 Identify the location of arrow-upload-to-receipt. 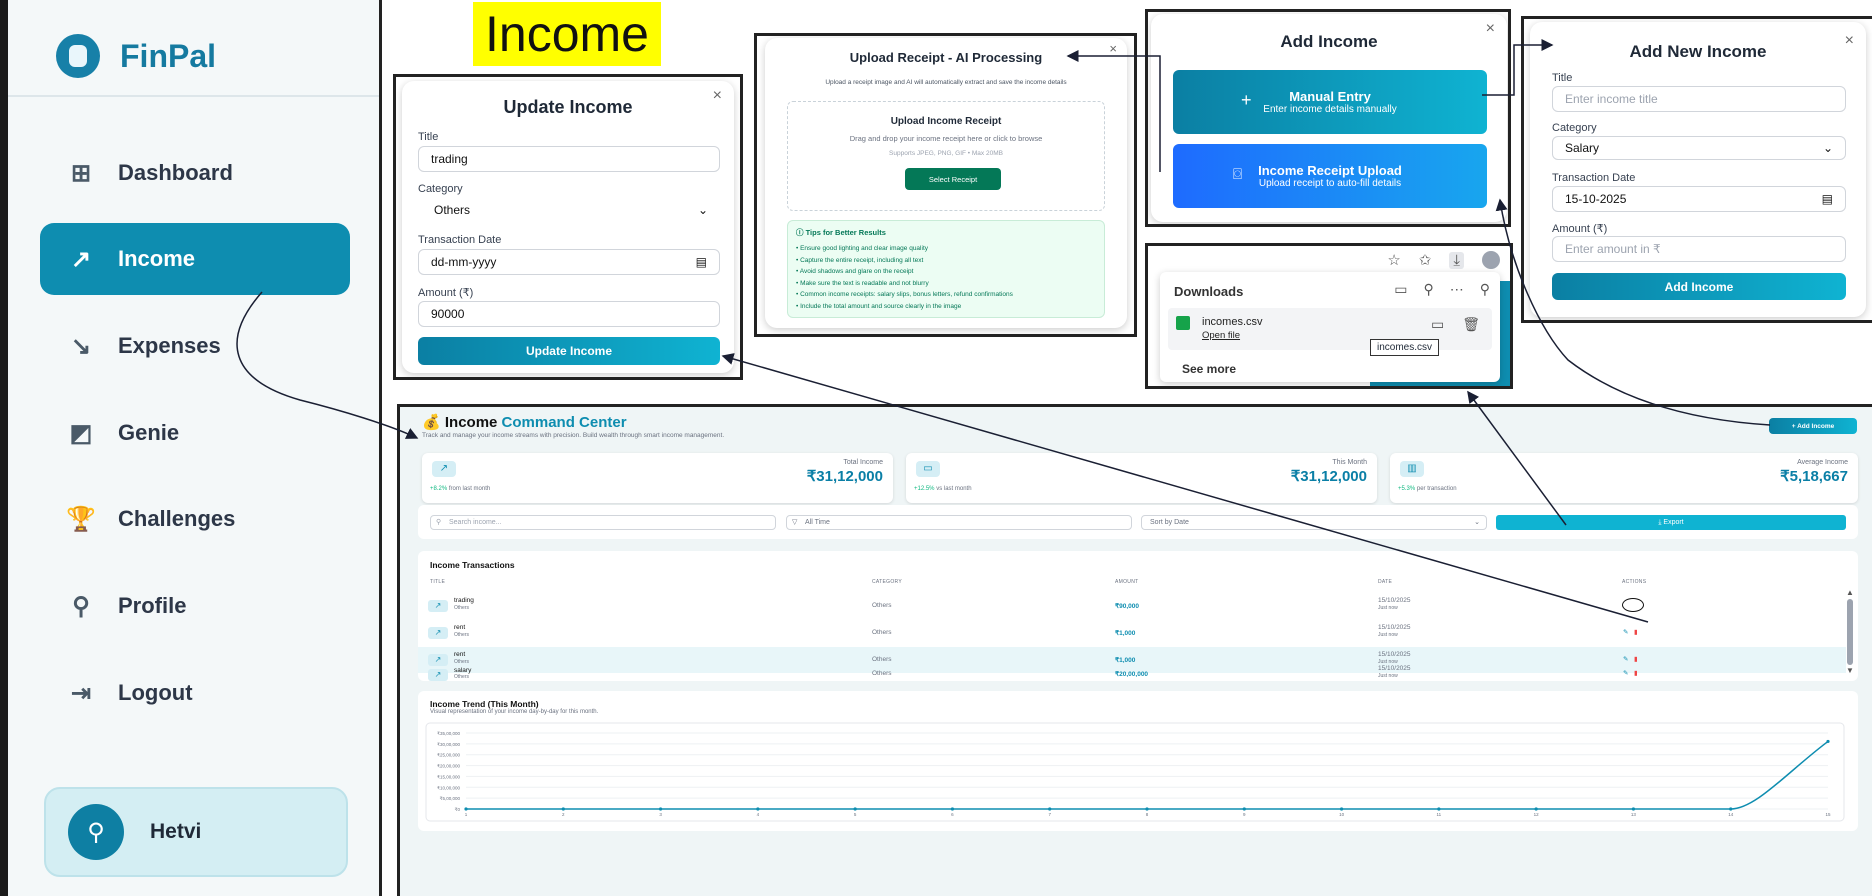
(1113, 111).